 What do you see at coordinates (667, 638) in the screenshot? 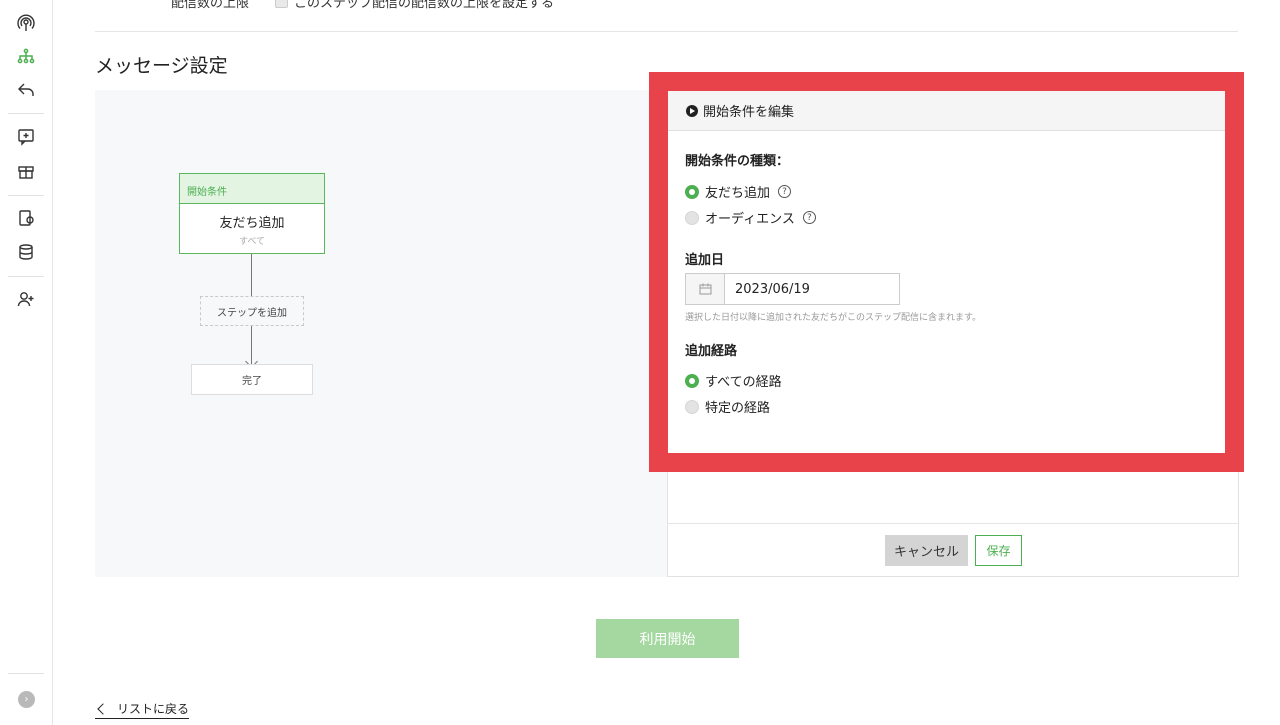
I see `start-using-button: 利用開始` at bounding box center [667, 638].